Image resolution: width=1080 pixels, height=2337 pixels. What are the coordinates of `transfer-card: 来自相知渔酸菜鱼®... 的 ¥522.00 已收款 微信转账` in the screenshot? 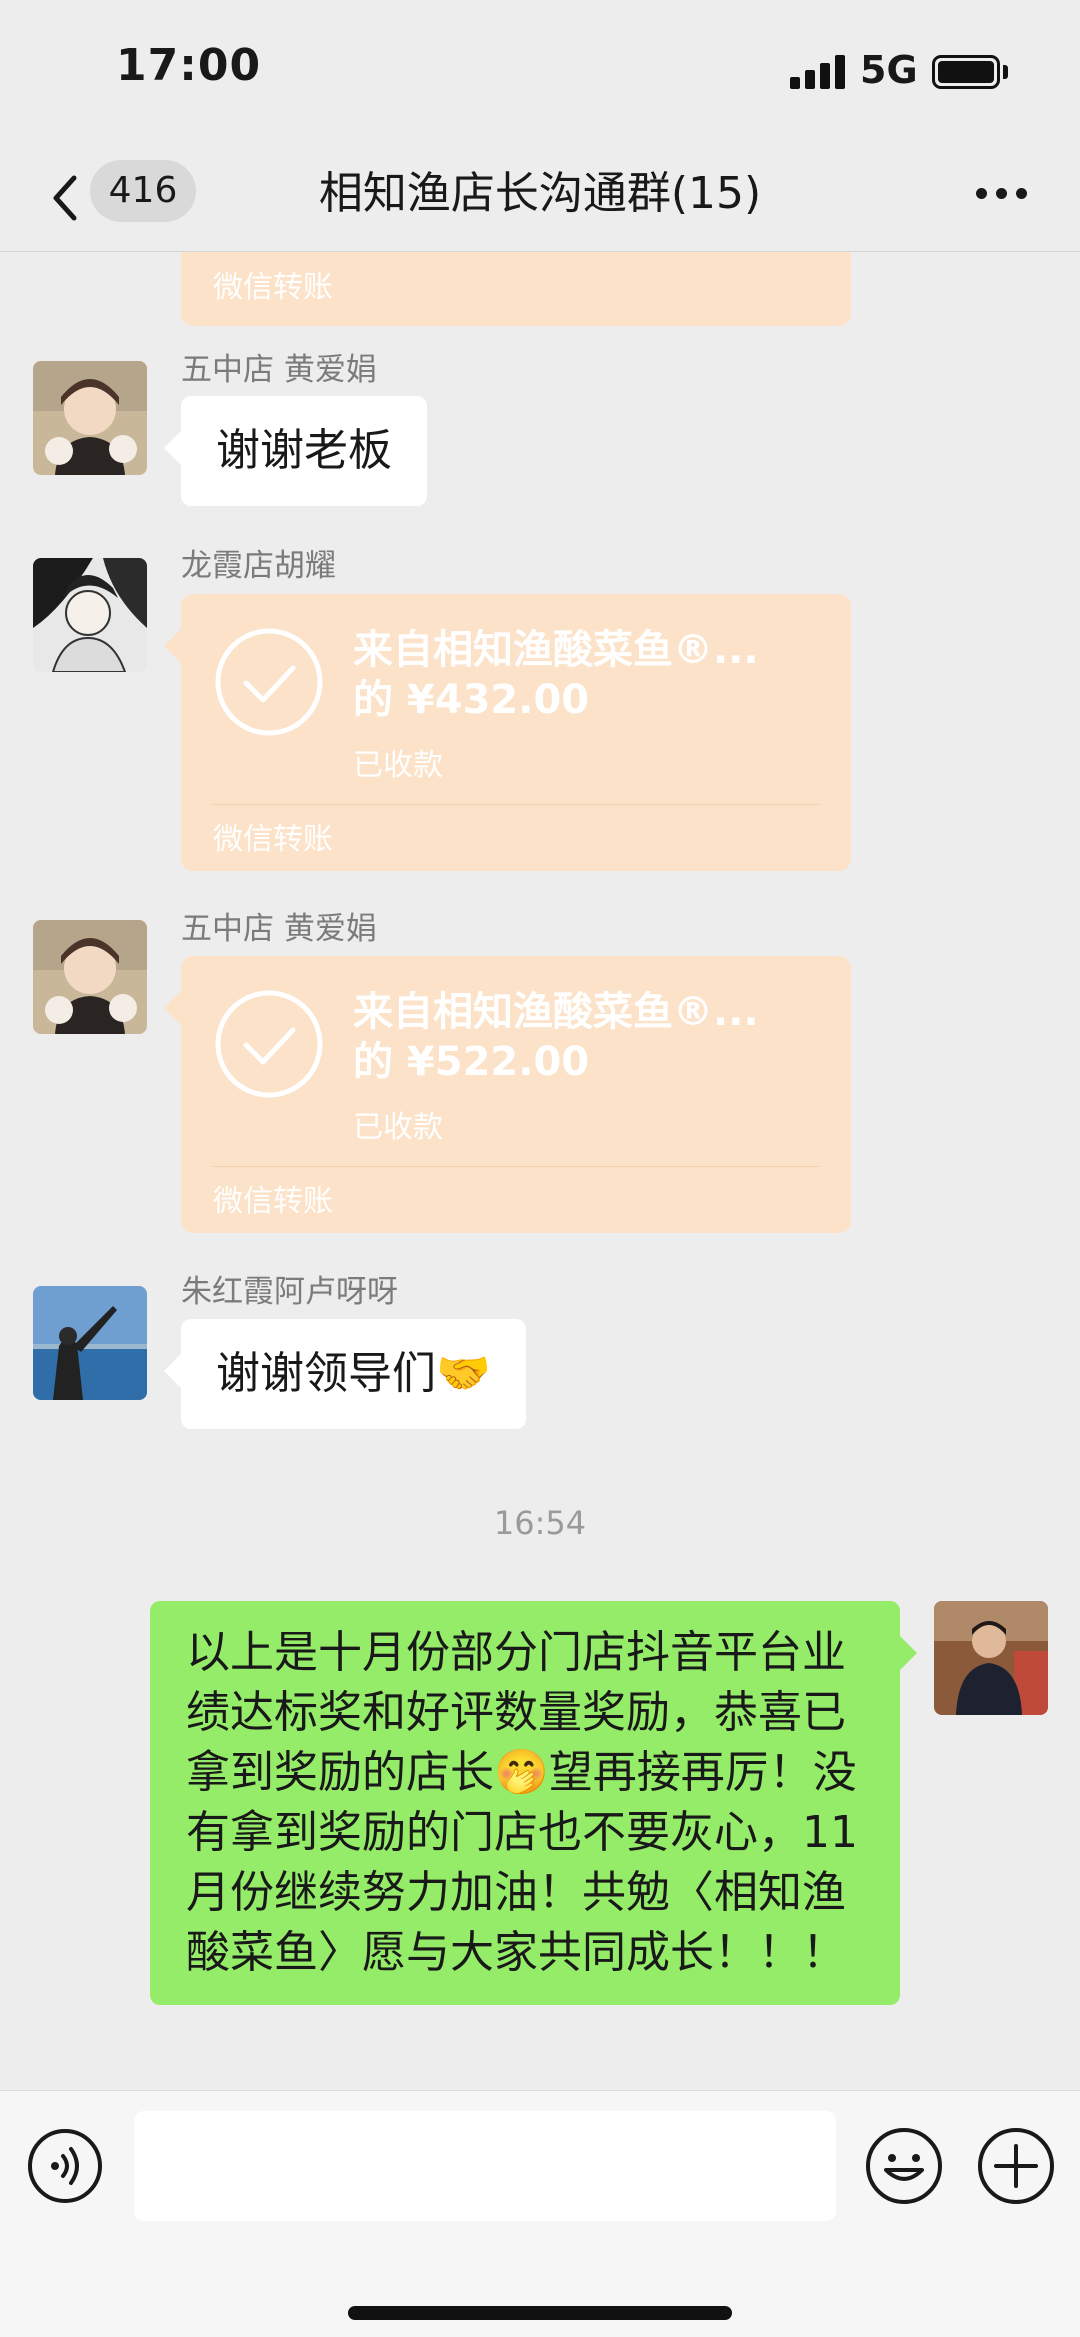 It's located at (516, 1094).